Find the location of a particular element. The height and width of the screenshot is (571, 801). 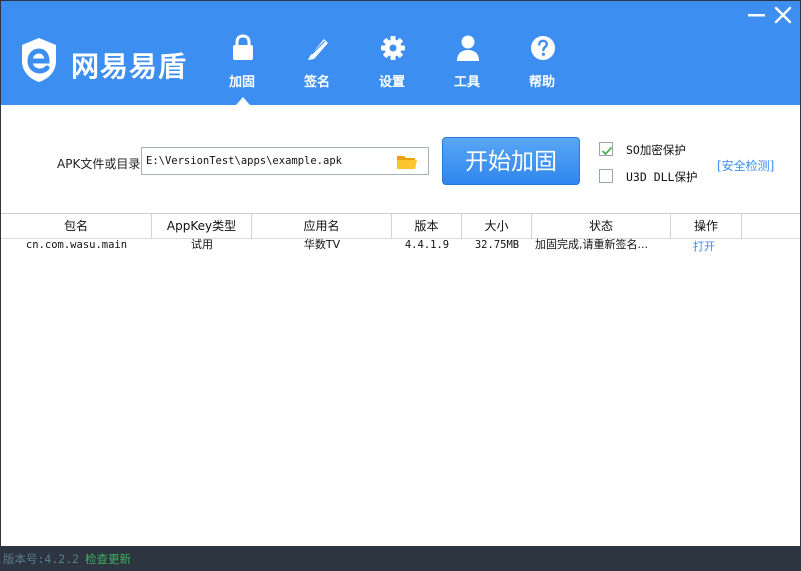

tab-tools-label: 工具 is located at coordinates (466, 82).